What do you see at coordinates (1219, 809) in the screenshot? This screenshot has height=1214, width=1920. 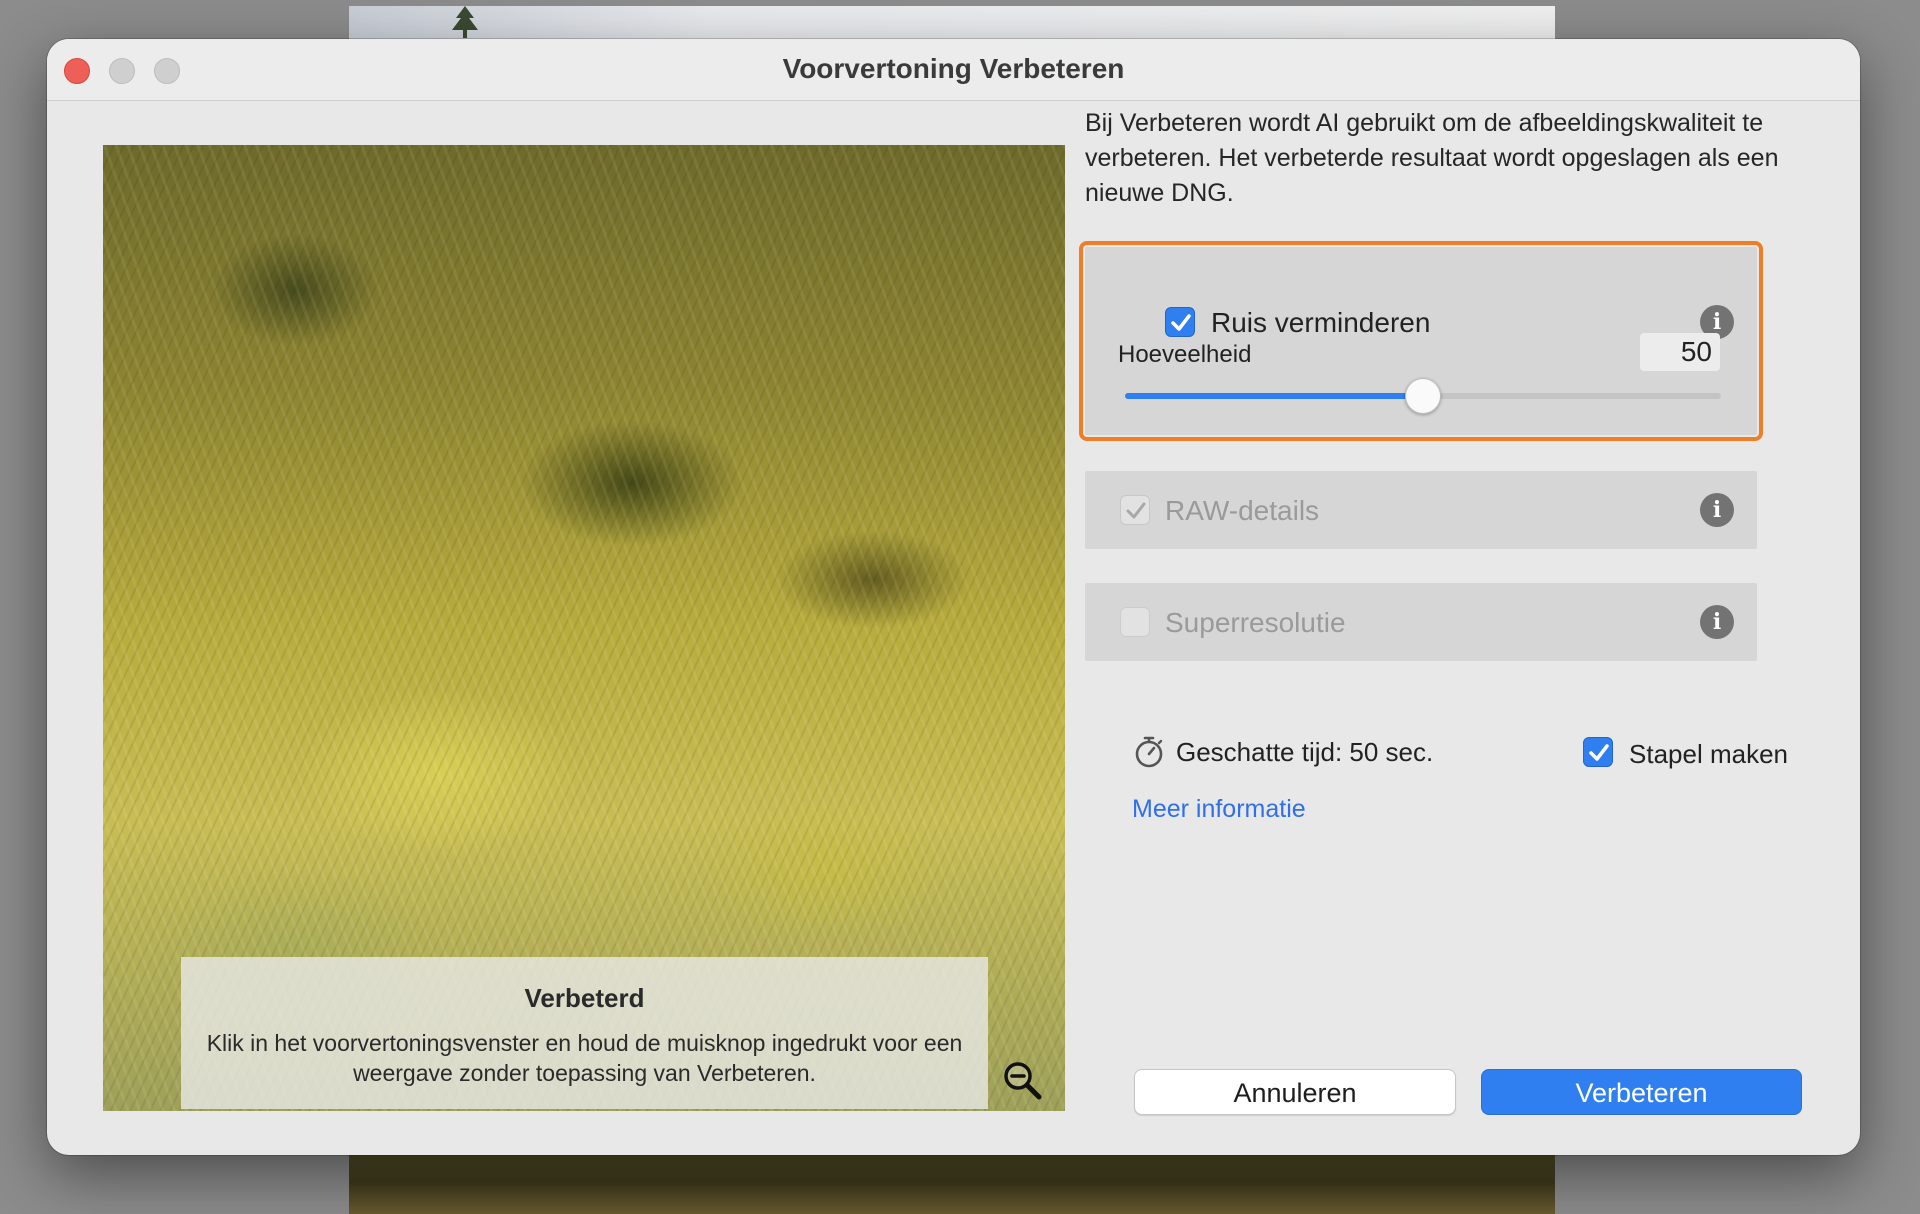 I see `more-info-link: Meer informatie` at bounding box center [1219, 809].